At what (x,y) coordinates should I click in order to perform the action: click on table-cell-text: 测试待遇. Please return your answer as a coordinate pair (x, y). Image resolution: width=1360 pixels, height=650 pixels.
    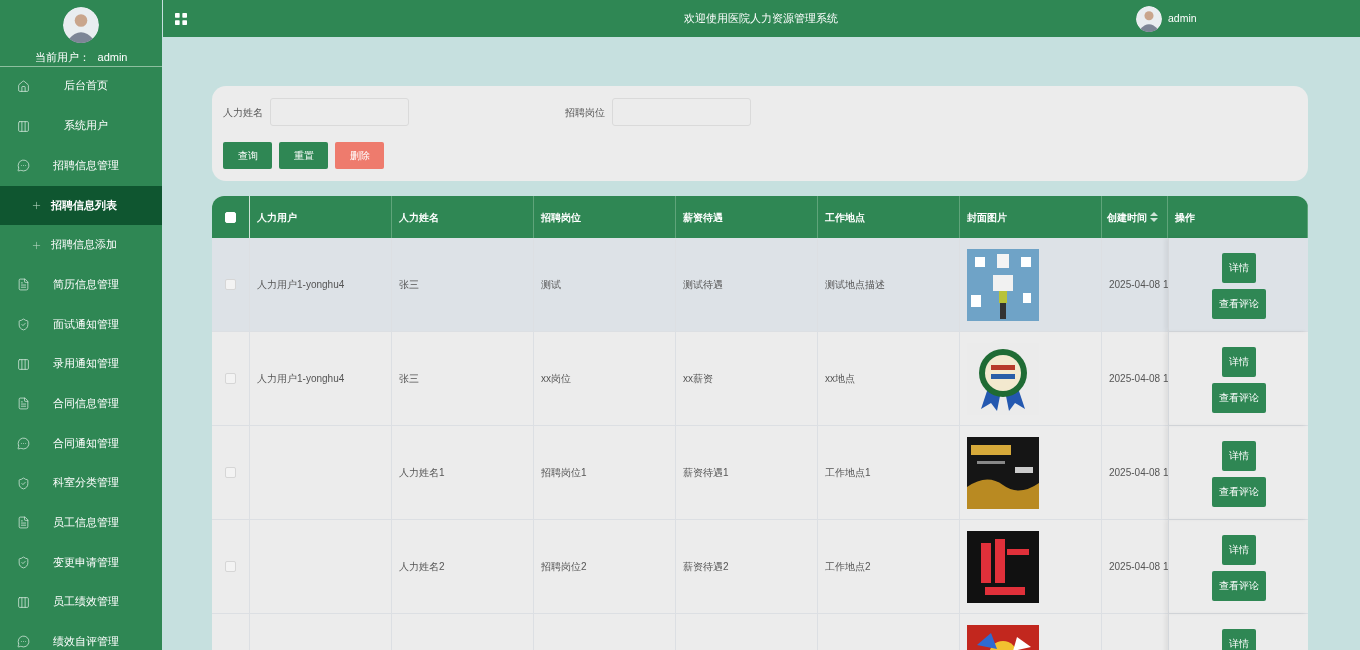
    Looking at the image, I should click on (703, 285).